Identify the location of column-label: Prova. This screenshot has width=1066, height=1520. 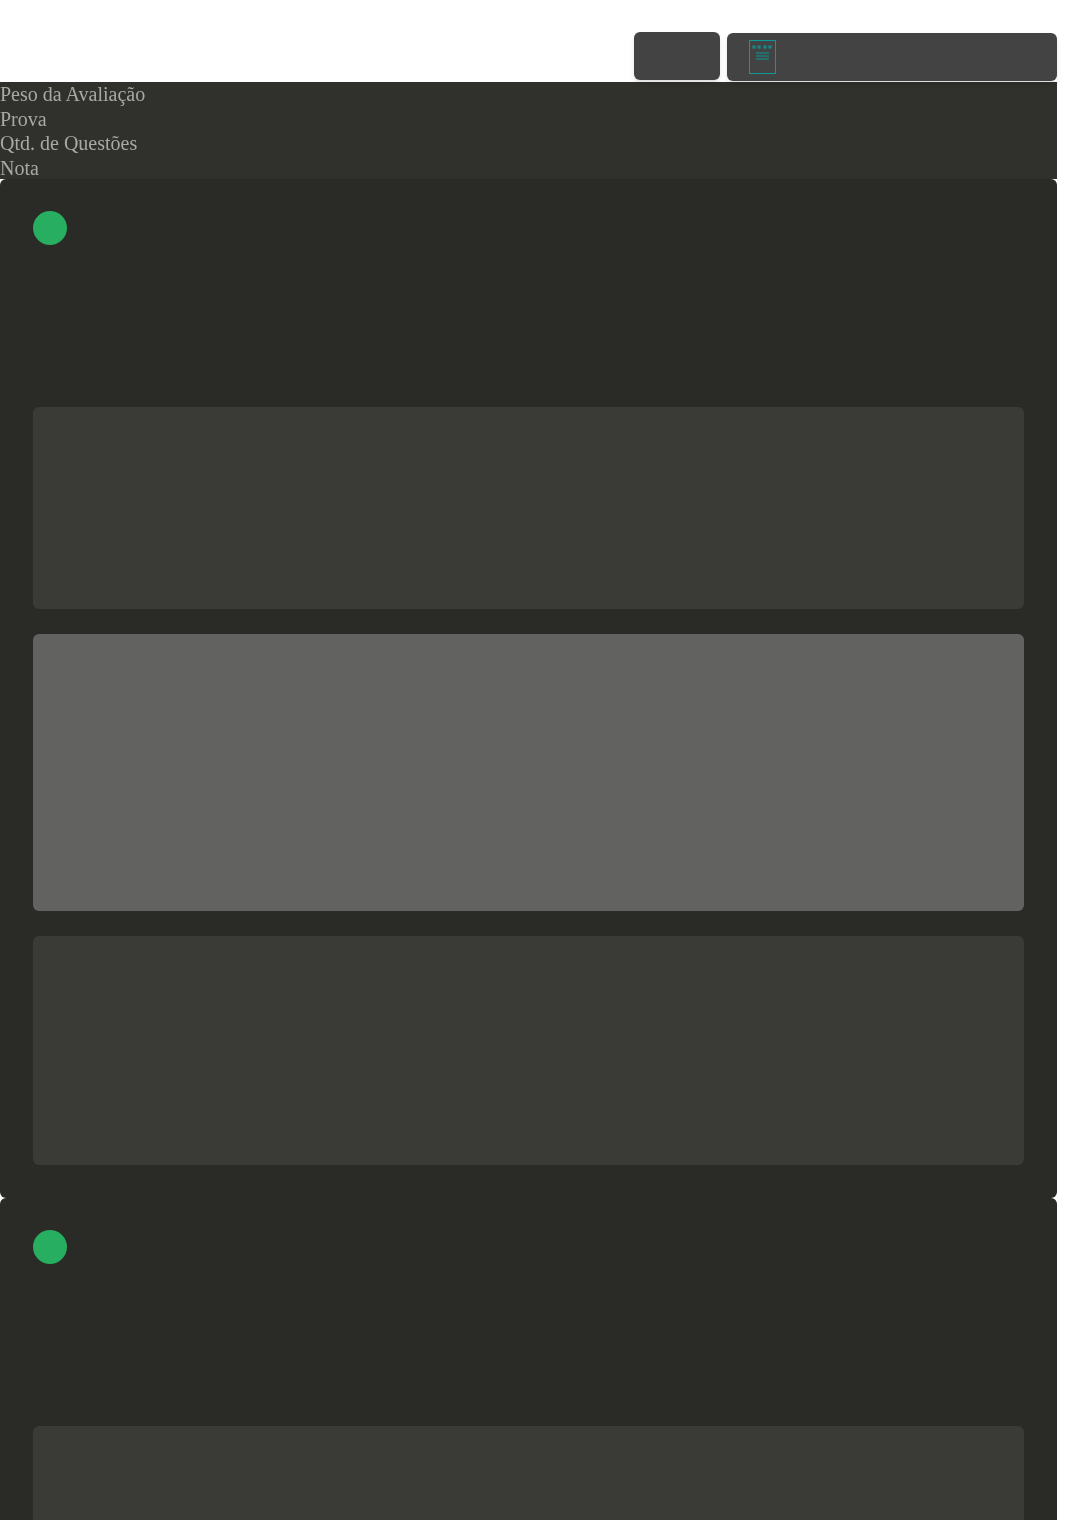
(23, 118).